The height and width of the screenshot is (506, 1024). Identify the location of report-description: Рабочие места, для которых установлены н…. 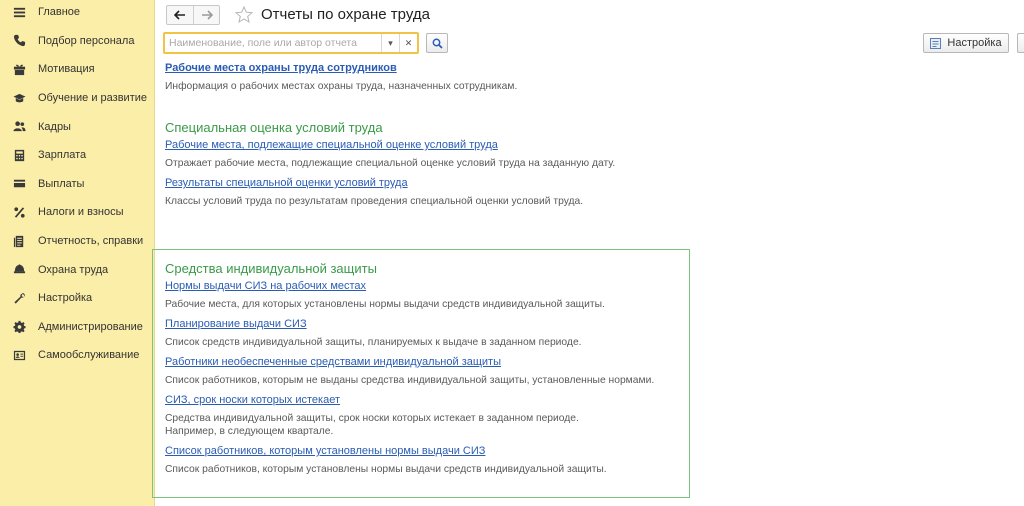
(385, 304).